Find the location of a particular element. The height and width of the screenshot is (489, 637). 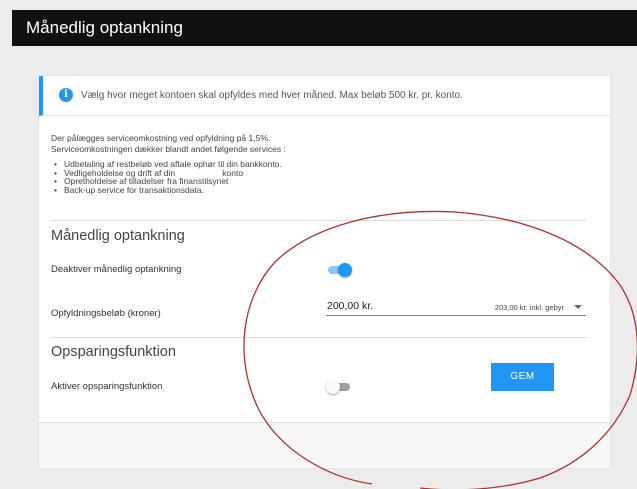

page-title-bar: Månedlig optankning is located at coordinates (324, 28).